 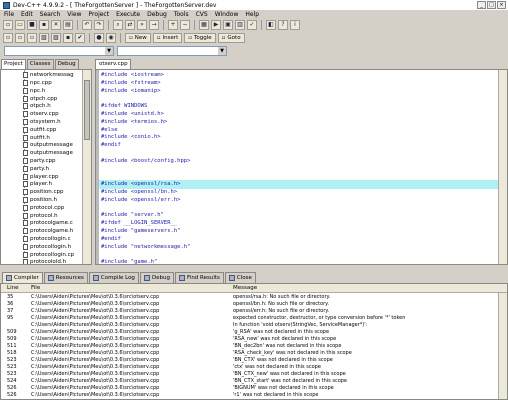 What do you see at coordinates (185, 25) in the screenshot?
I see `remove-from-project-icon: −` at bounding box center [185, 25].